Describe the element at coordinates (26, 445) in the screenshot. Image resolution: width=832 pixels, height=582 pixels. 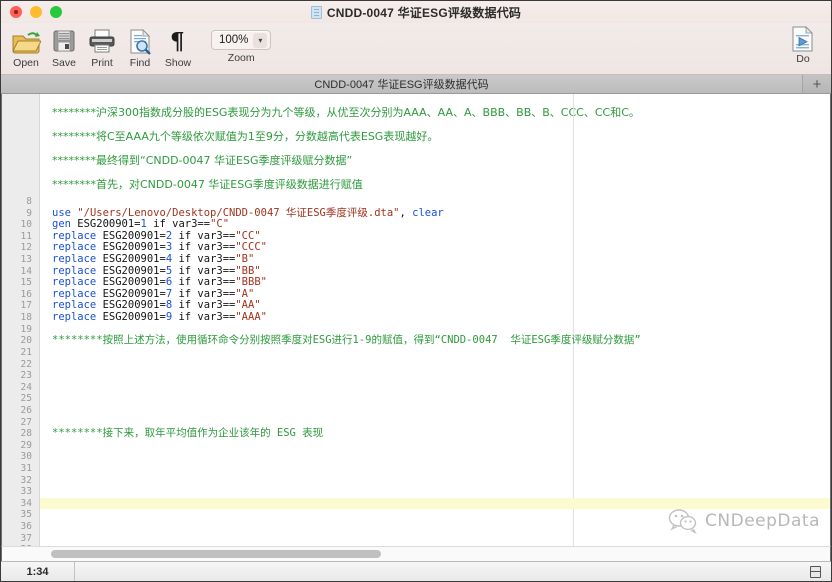
I see `line-number: 29` at that location.